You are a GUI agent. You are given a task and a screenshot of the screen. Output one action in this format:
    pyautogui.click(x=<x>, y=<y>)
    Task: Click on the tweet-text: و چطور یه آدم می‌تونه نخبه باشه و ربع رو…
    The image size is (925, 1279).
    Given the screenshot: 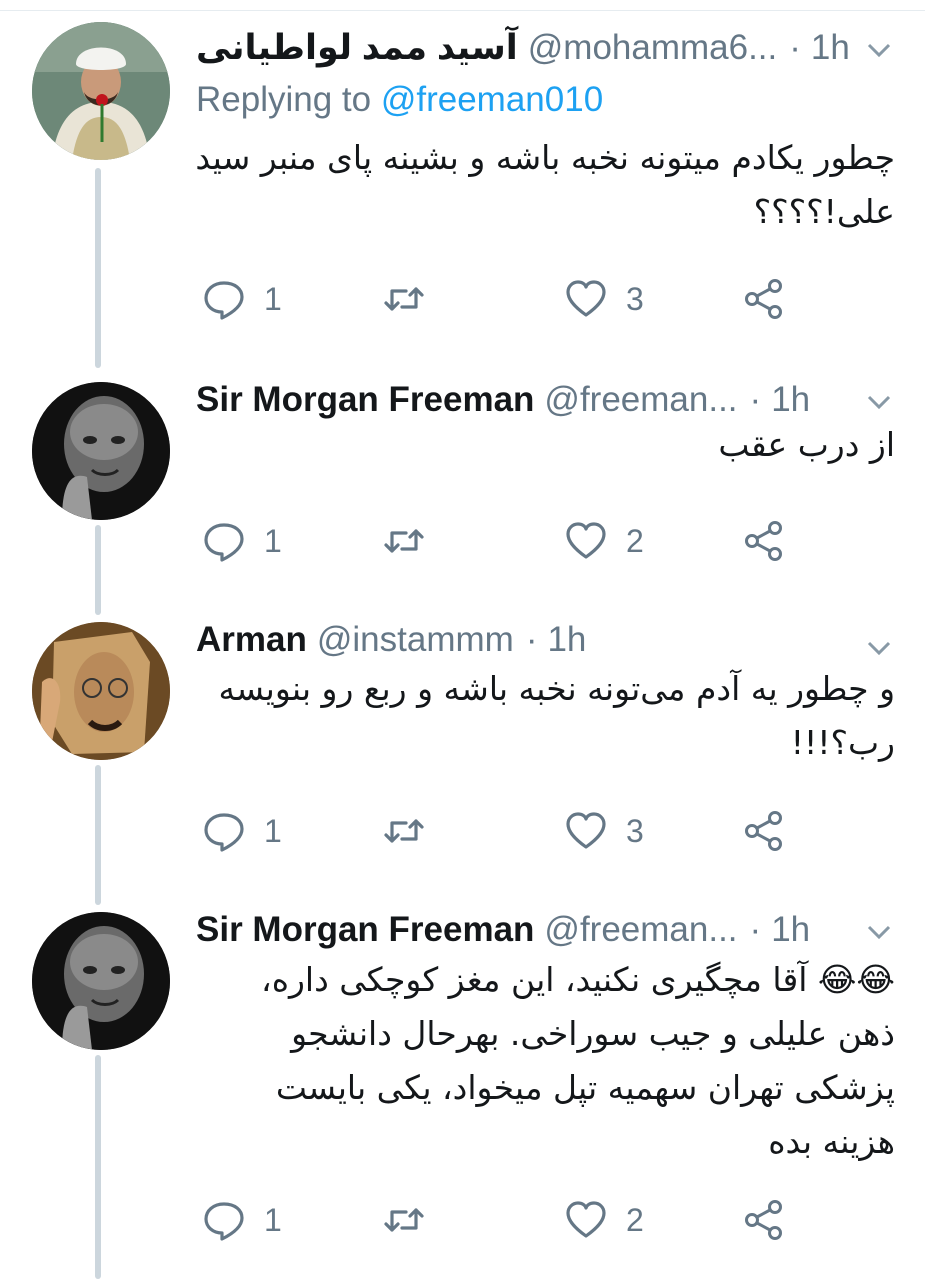 What is the action you would take?
    pyautogui.click(x=556, y=715)
    